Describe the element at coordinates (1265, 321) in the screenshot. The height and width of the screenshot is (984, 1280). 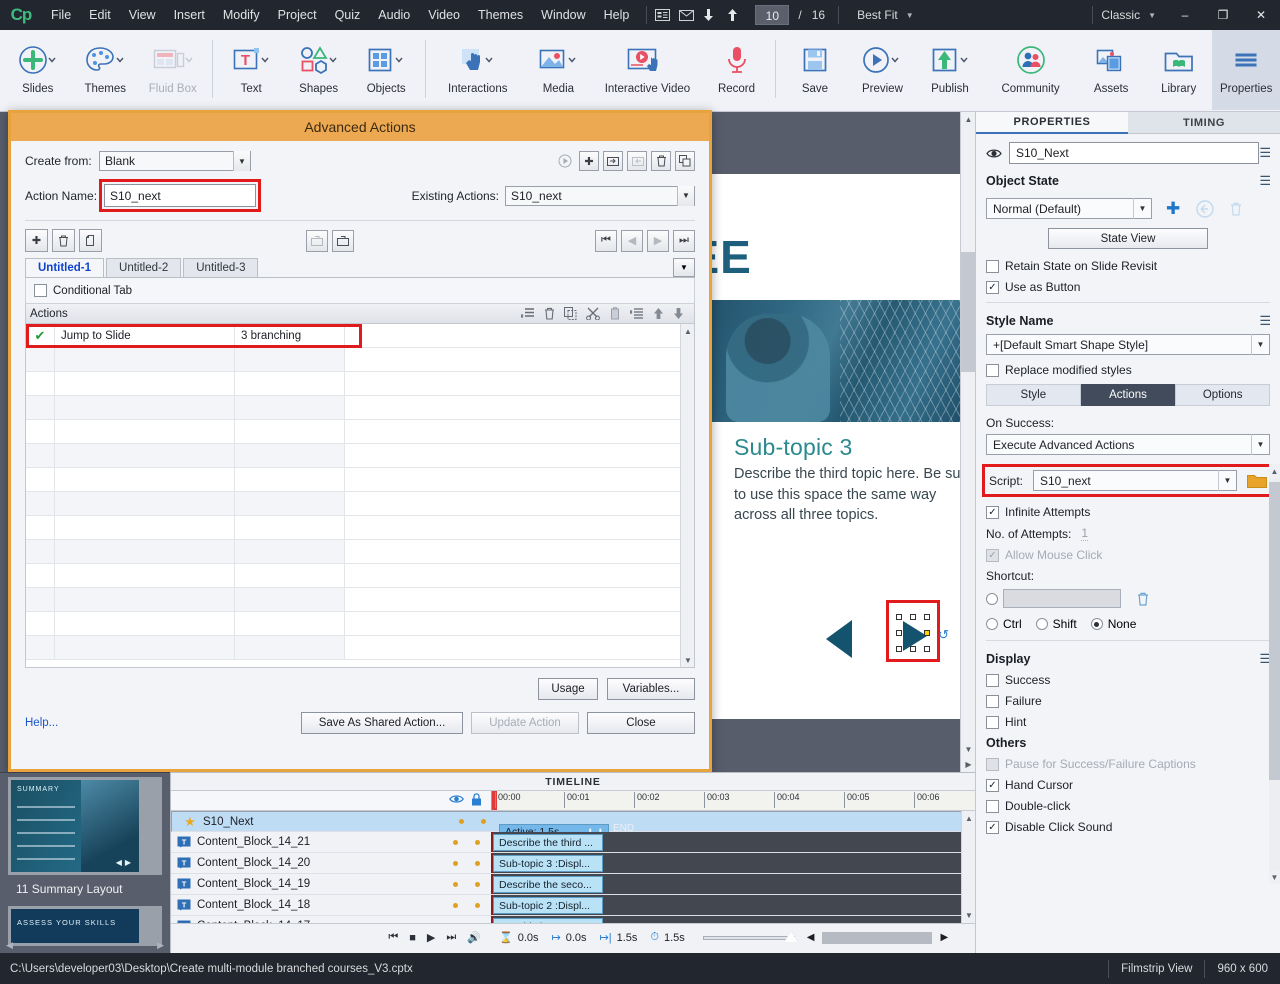
I see `style-name-menu-icon: ☰` at that location.